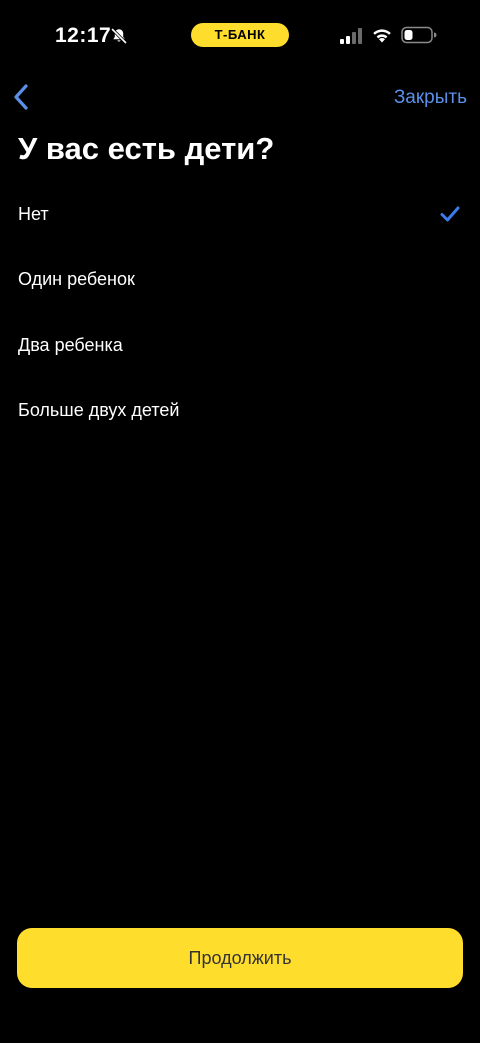 Image resolution: width=480 pixels, height=1043 pixels. Describe the element at coordinates (240, 958) in the screenshot. I see `continue-button: Продолжить` at that location.